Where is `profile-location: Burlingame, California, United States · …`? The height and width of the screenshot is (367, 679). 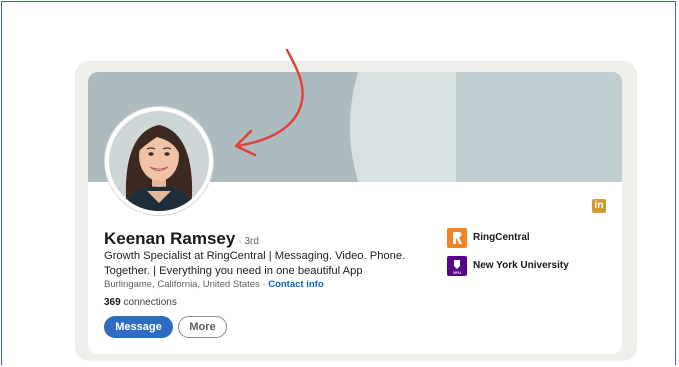 profile-location: Burlingame, California, United States · … is located at coordinates (214, 284).